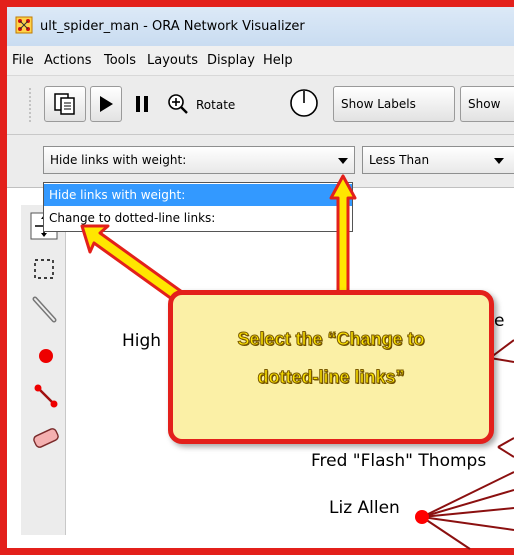  What do you see at coordinates (304, 103) in the screenshot?
I see `rotate-dial-icon` at bounding box center [304, 103].